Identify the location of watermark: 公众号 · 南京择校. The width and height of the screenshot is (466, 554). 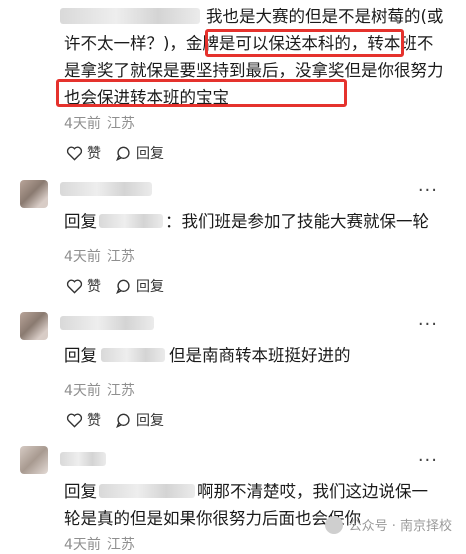
(388, 524).